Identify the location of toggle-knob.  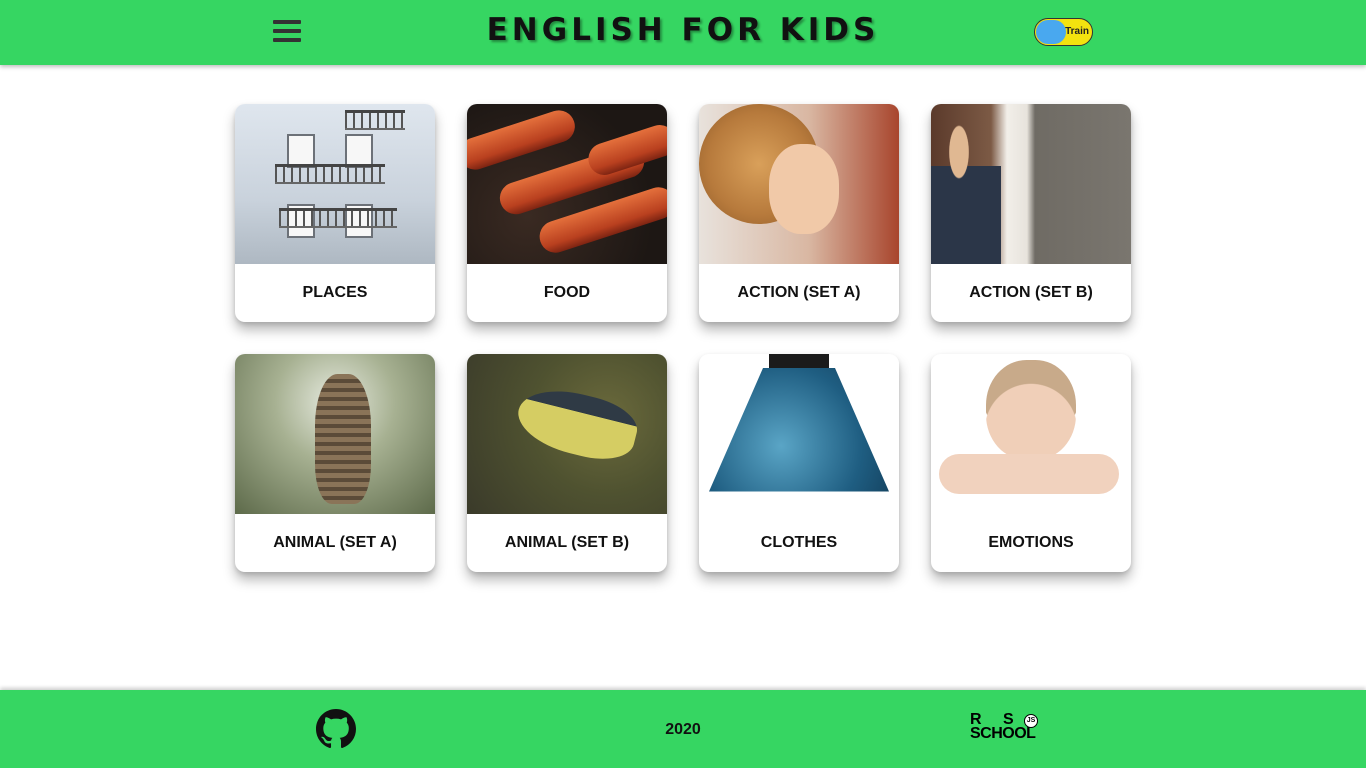
(1051, 32).